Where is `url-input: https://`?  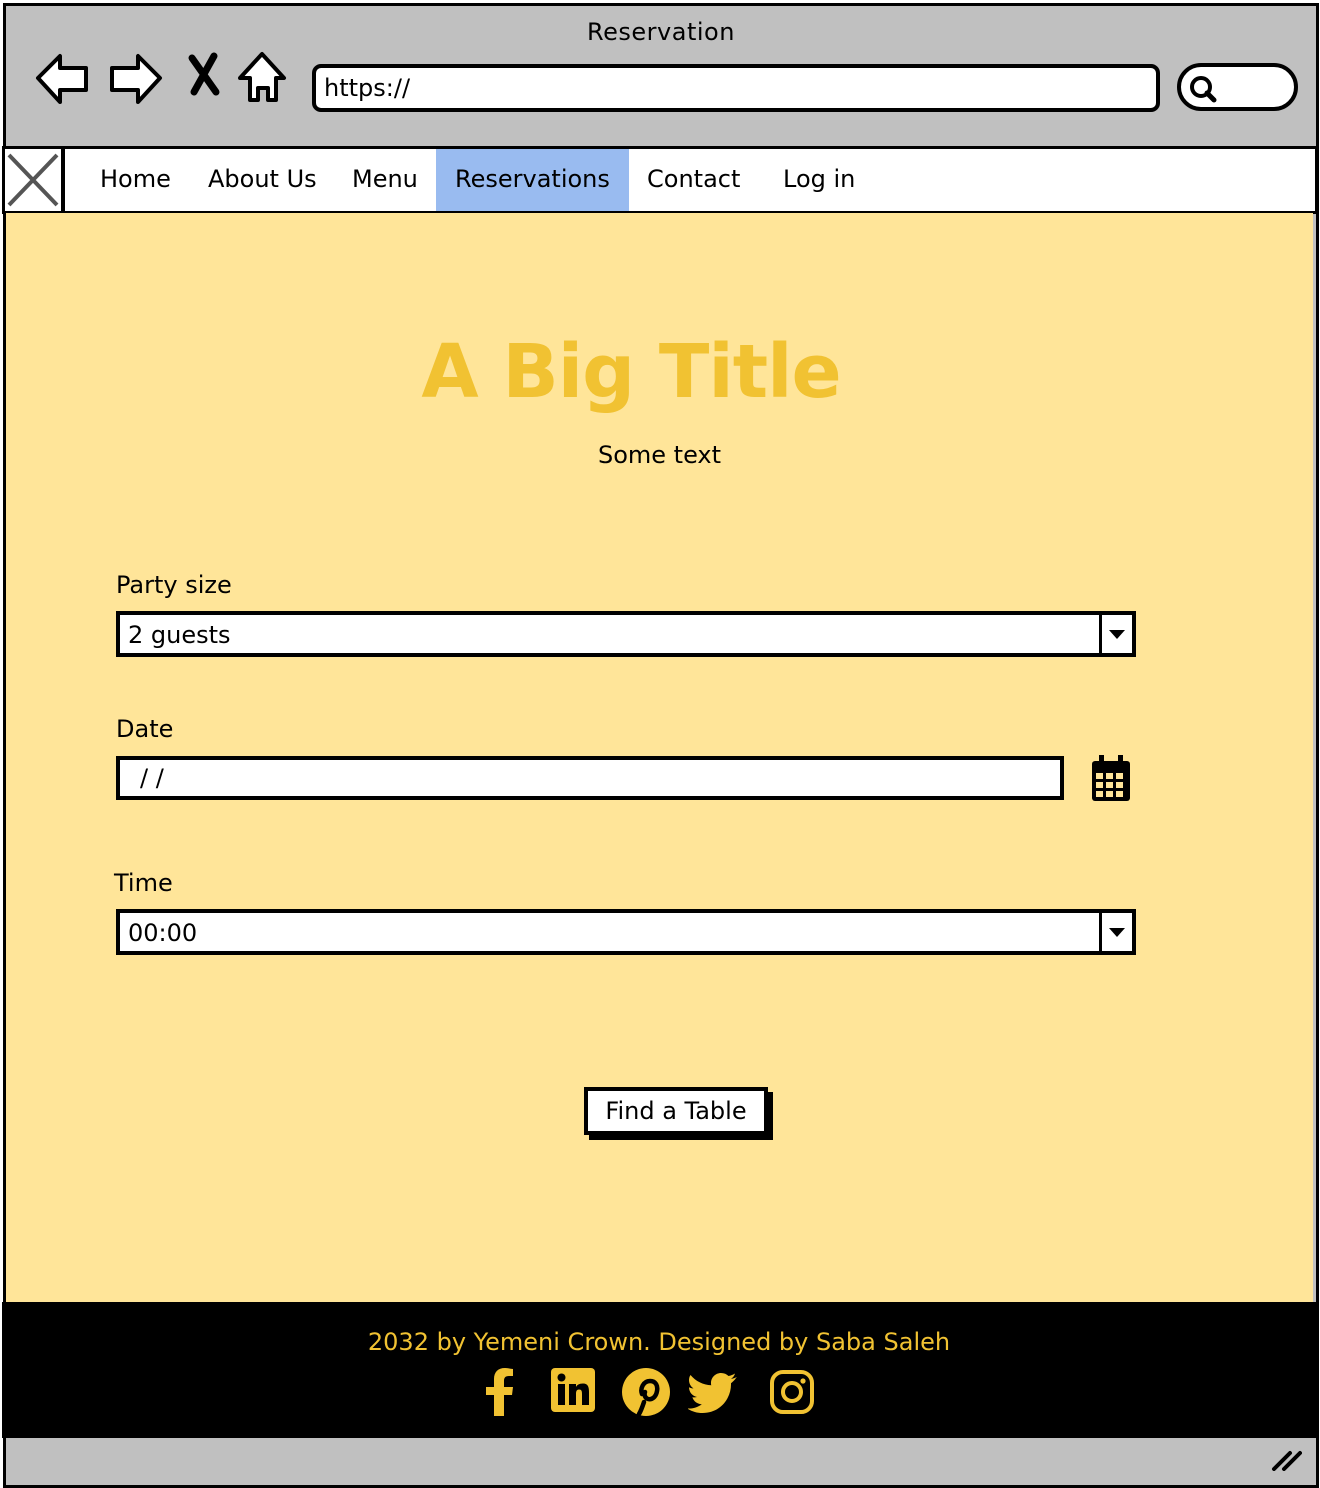
url-input: https:// is located at coordinates (736, 88).